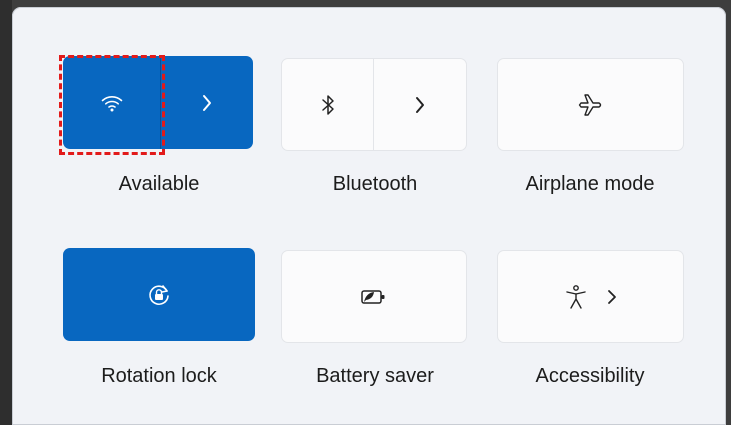 This screenshot has height=425, width=731. I want to click on bluetooth-tile, so click(374, 104).